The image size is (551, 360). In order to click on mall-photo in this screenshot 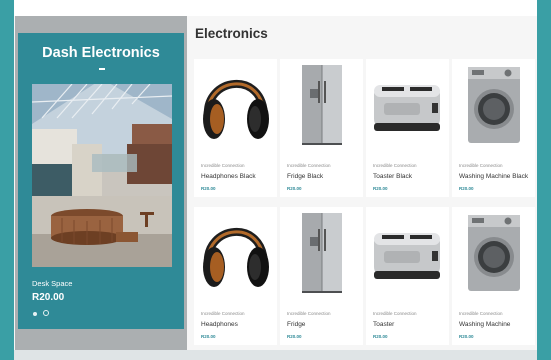, I will do `click(102, 175)`.